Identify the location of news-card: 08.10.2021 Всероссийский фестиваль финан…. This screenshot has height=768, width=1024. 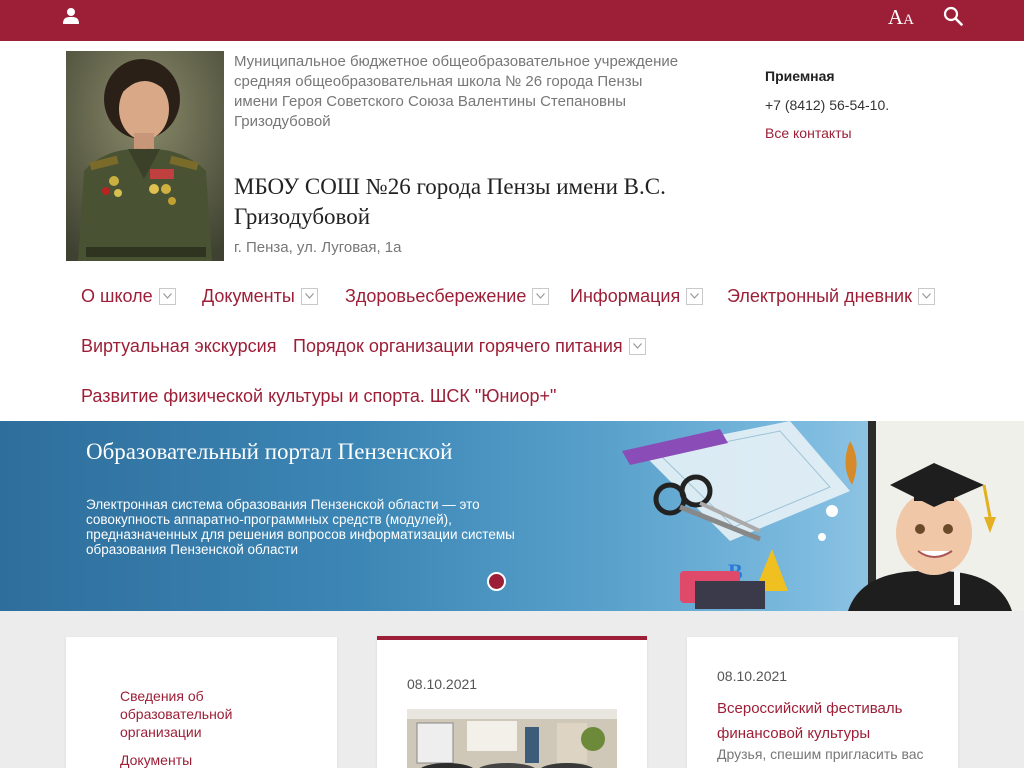
(822, 702).